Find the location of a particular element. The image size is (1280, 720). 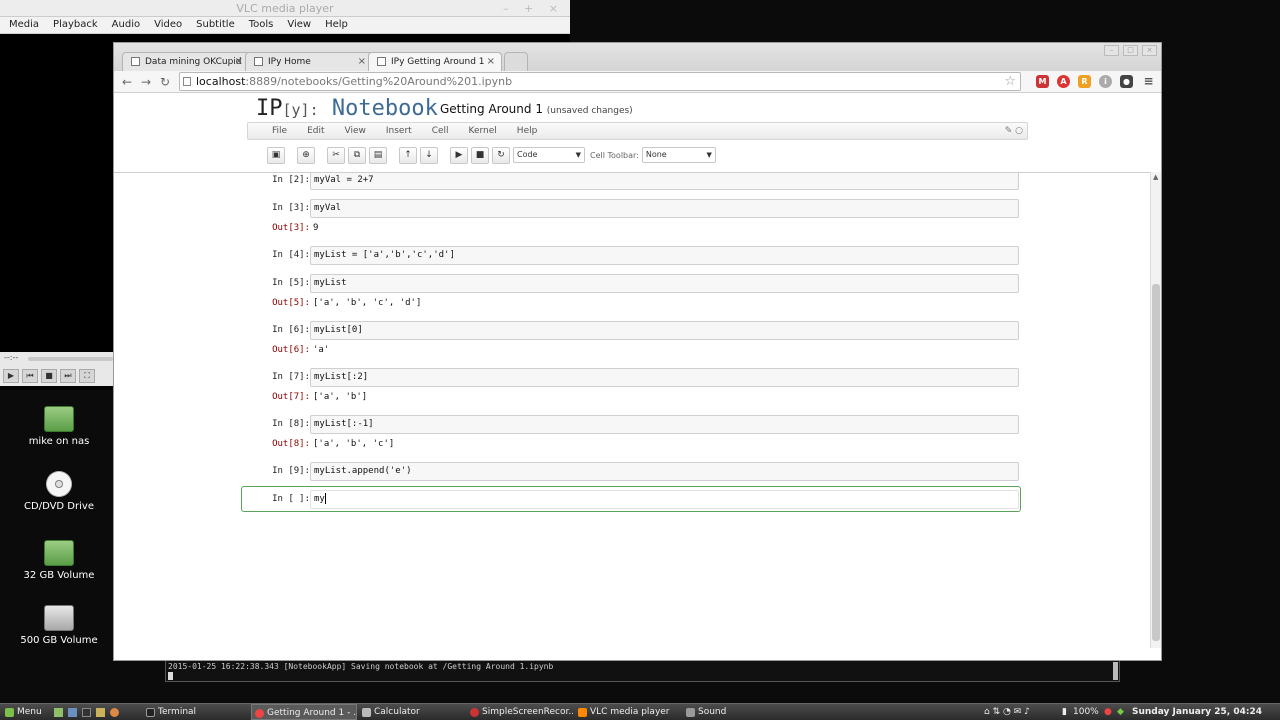

cell-toolbar-select: None ▼ is located at coordinates (678, 155).